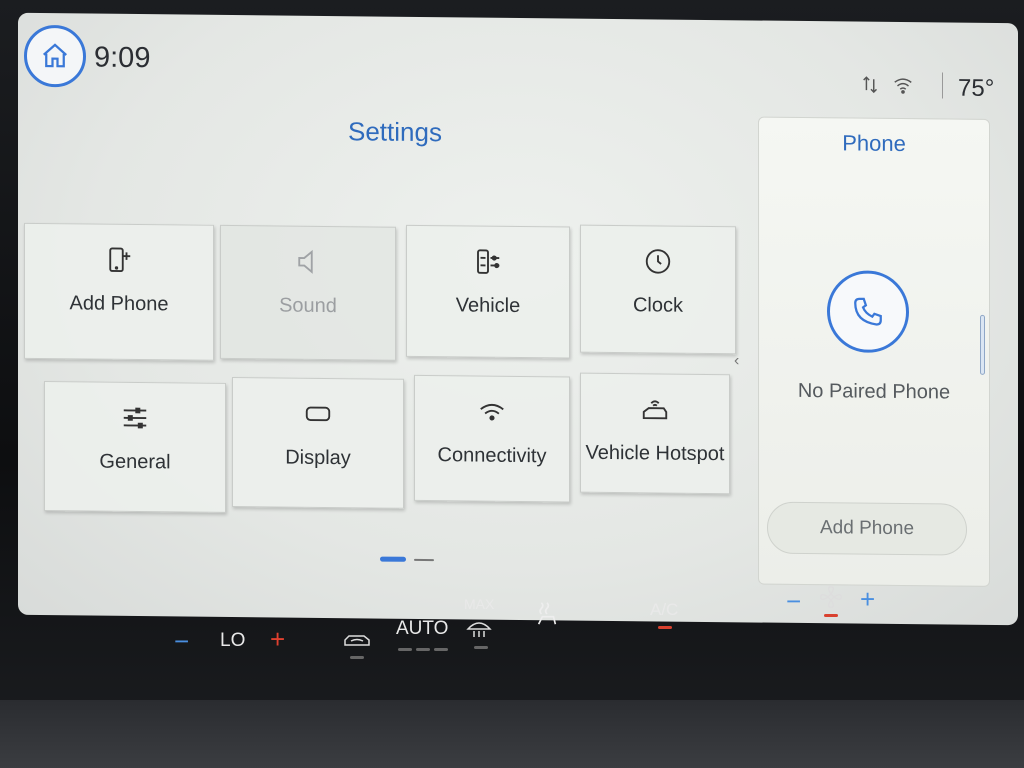 The width and height of the screenshot is (1024, 768). I want to click on ac-indicator, so click(665, 627).